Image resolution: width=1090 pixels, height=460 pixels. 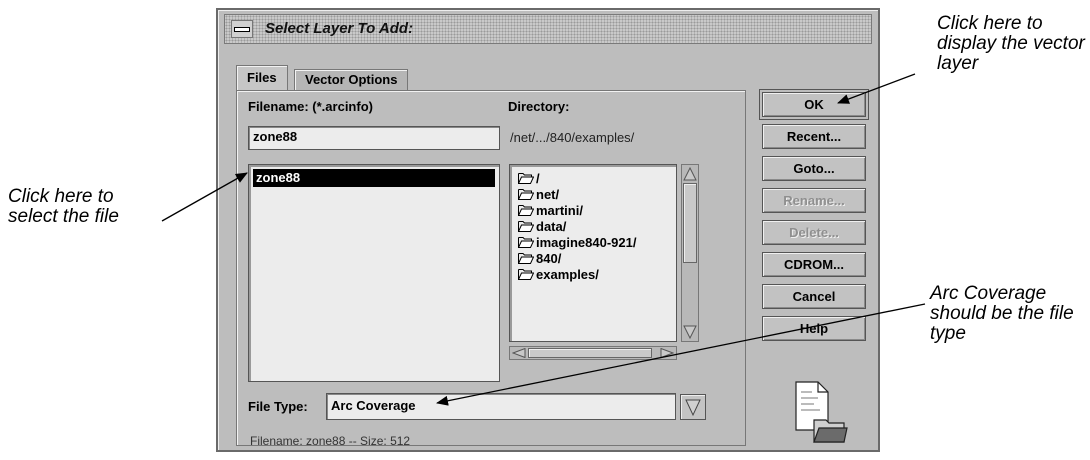 What do you see at coordinates (330, 441) in the screenshot?
I see `status-text: Filename: zone88 -- Size: 512` at bounding box center [330, 441].